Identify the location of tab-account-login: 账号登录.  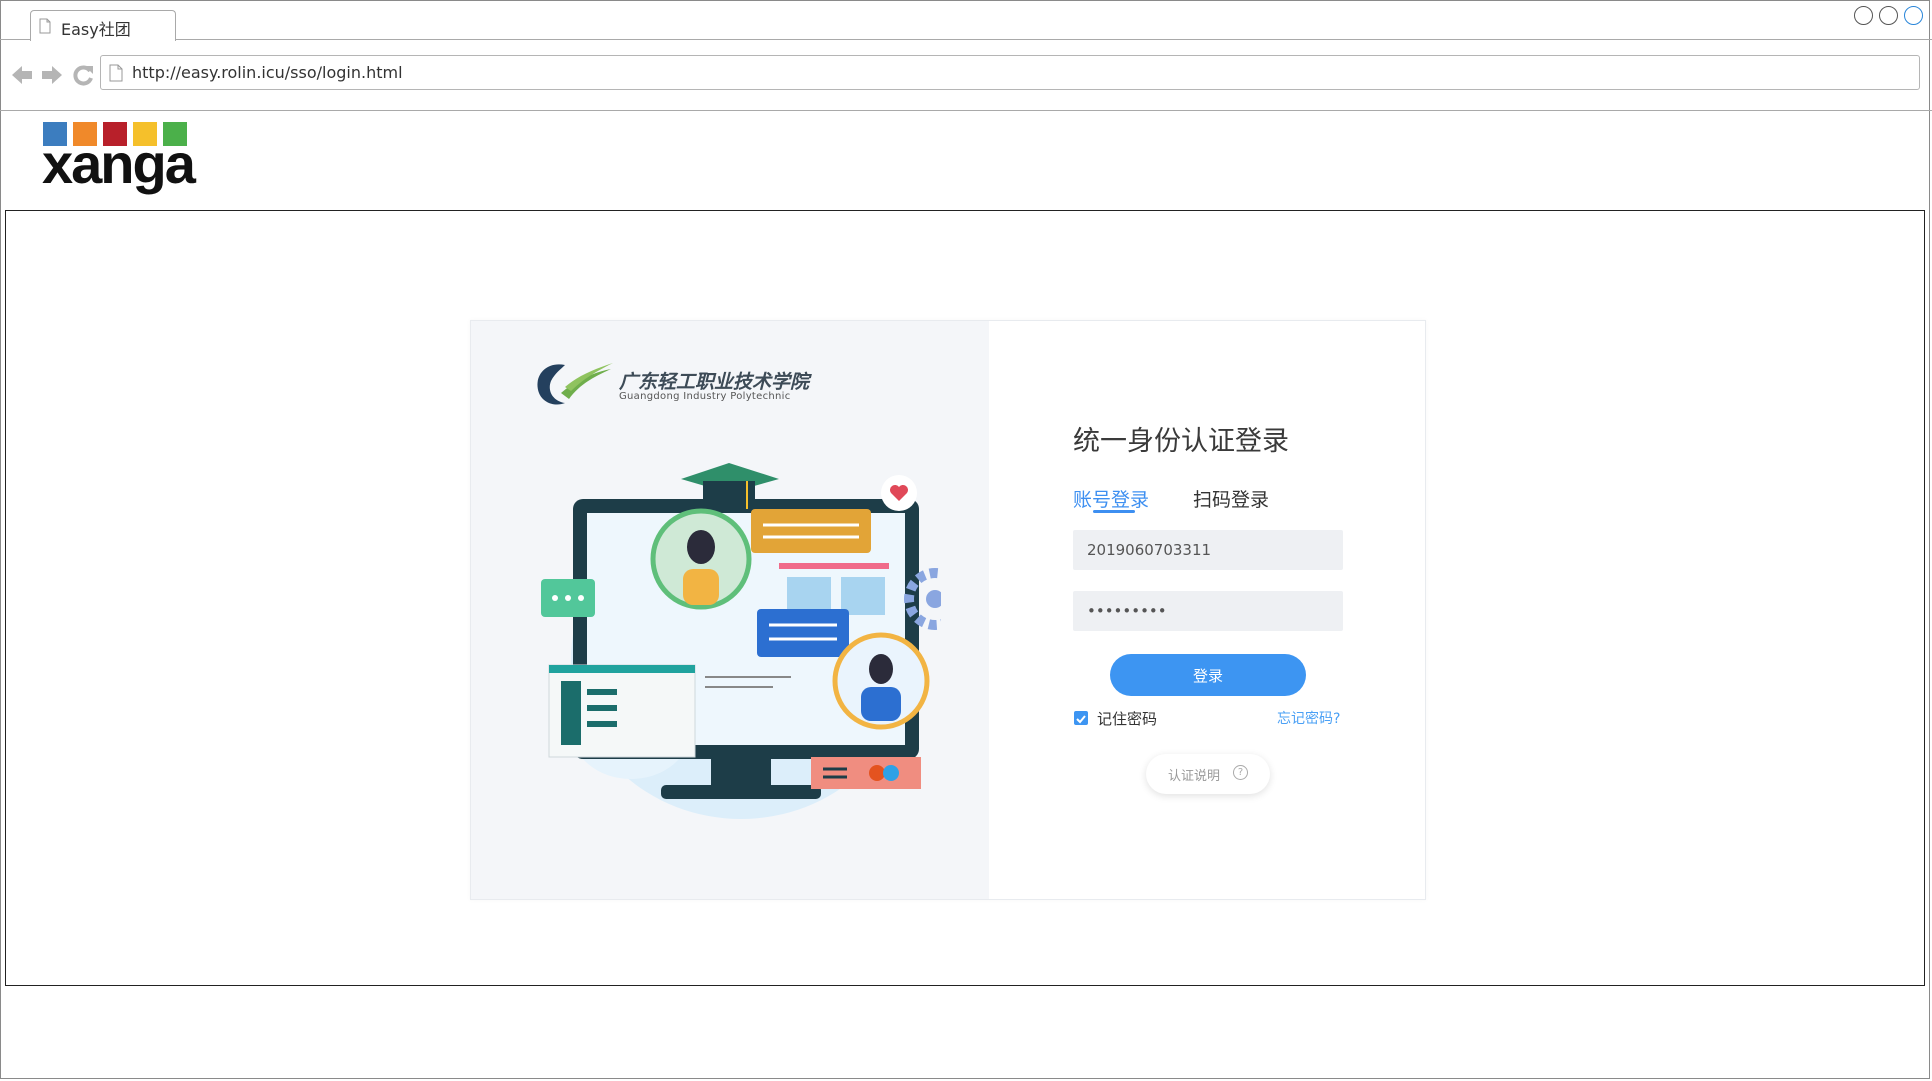
(1111, 498).